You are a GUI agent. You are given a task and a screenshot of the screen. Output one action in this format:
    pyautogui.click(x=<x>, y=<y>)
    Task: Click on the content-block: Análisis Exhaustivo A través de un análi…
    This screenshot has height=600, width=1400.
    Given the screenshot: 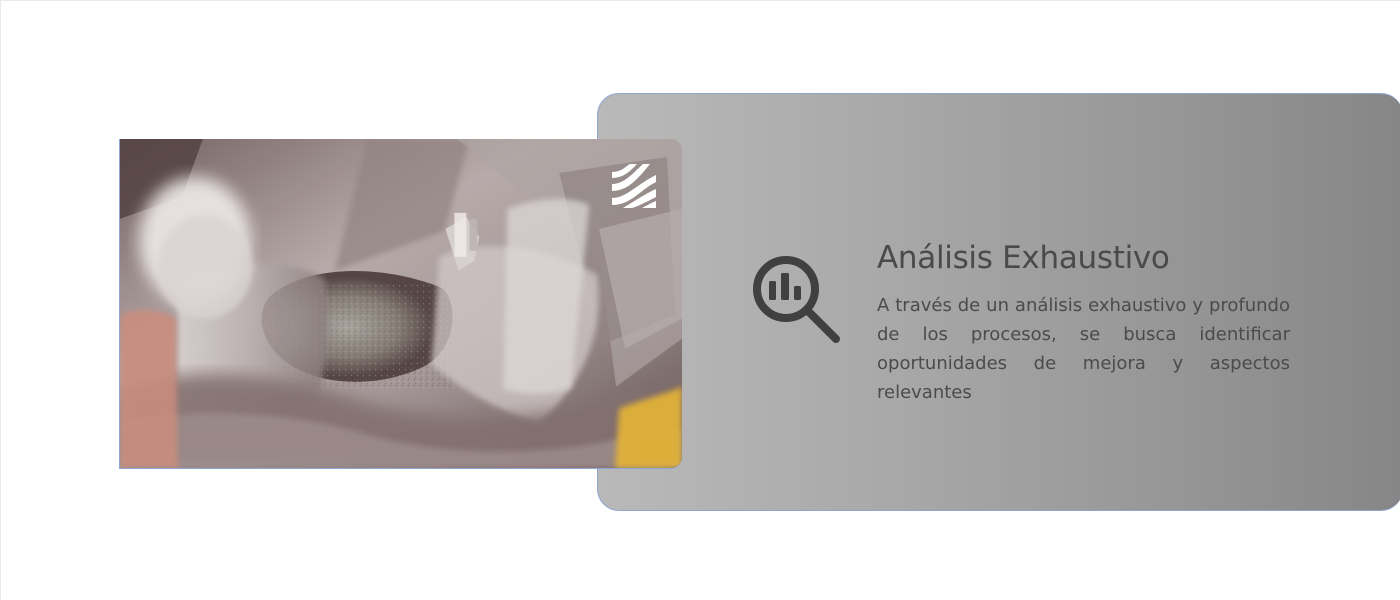 What is the action you would take?
    pyautogui.click(x=1083, y=323)
    